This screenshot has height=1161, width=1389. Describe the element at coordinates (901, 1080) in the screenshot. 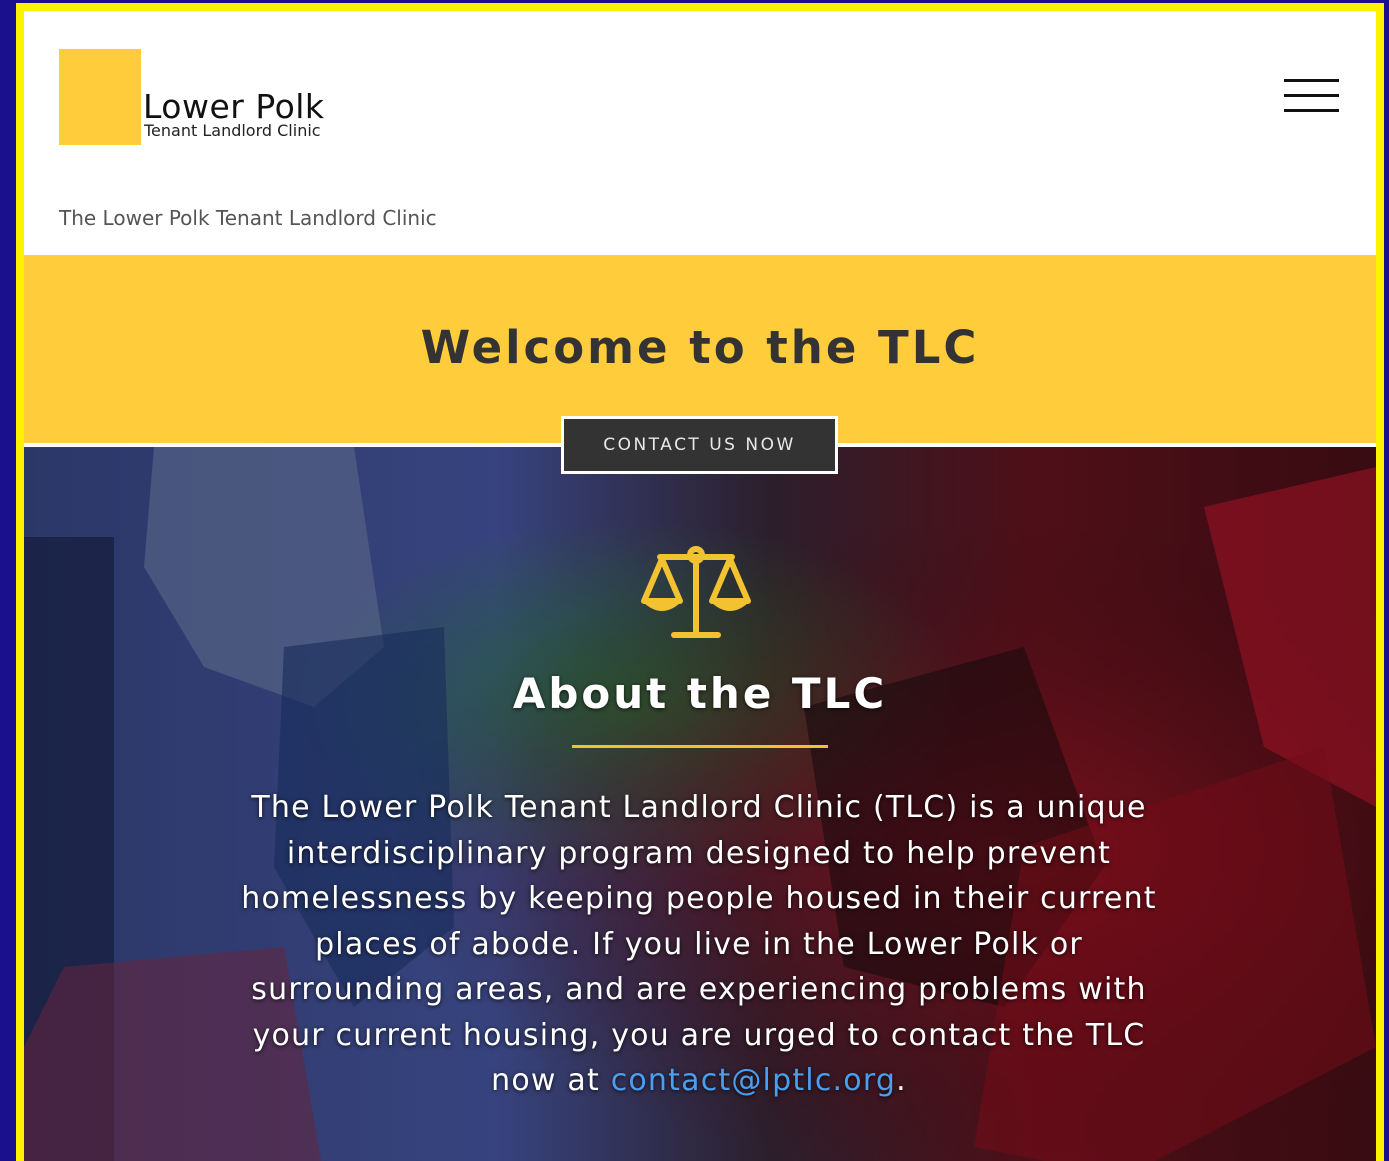

I see `about-trailing-period: .` at that location.